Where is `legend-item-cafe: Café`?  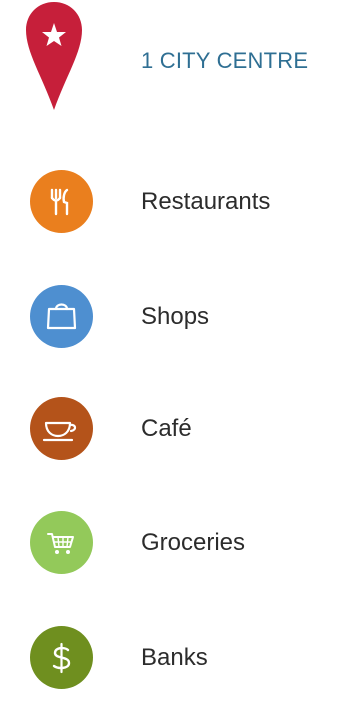 legend-item-cafe: Café is located at coordinates (173, 437).